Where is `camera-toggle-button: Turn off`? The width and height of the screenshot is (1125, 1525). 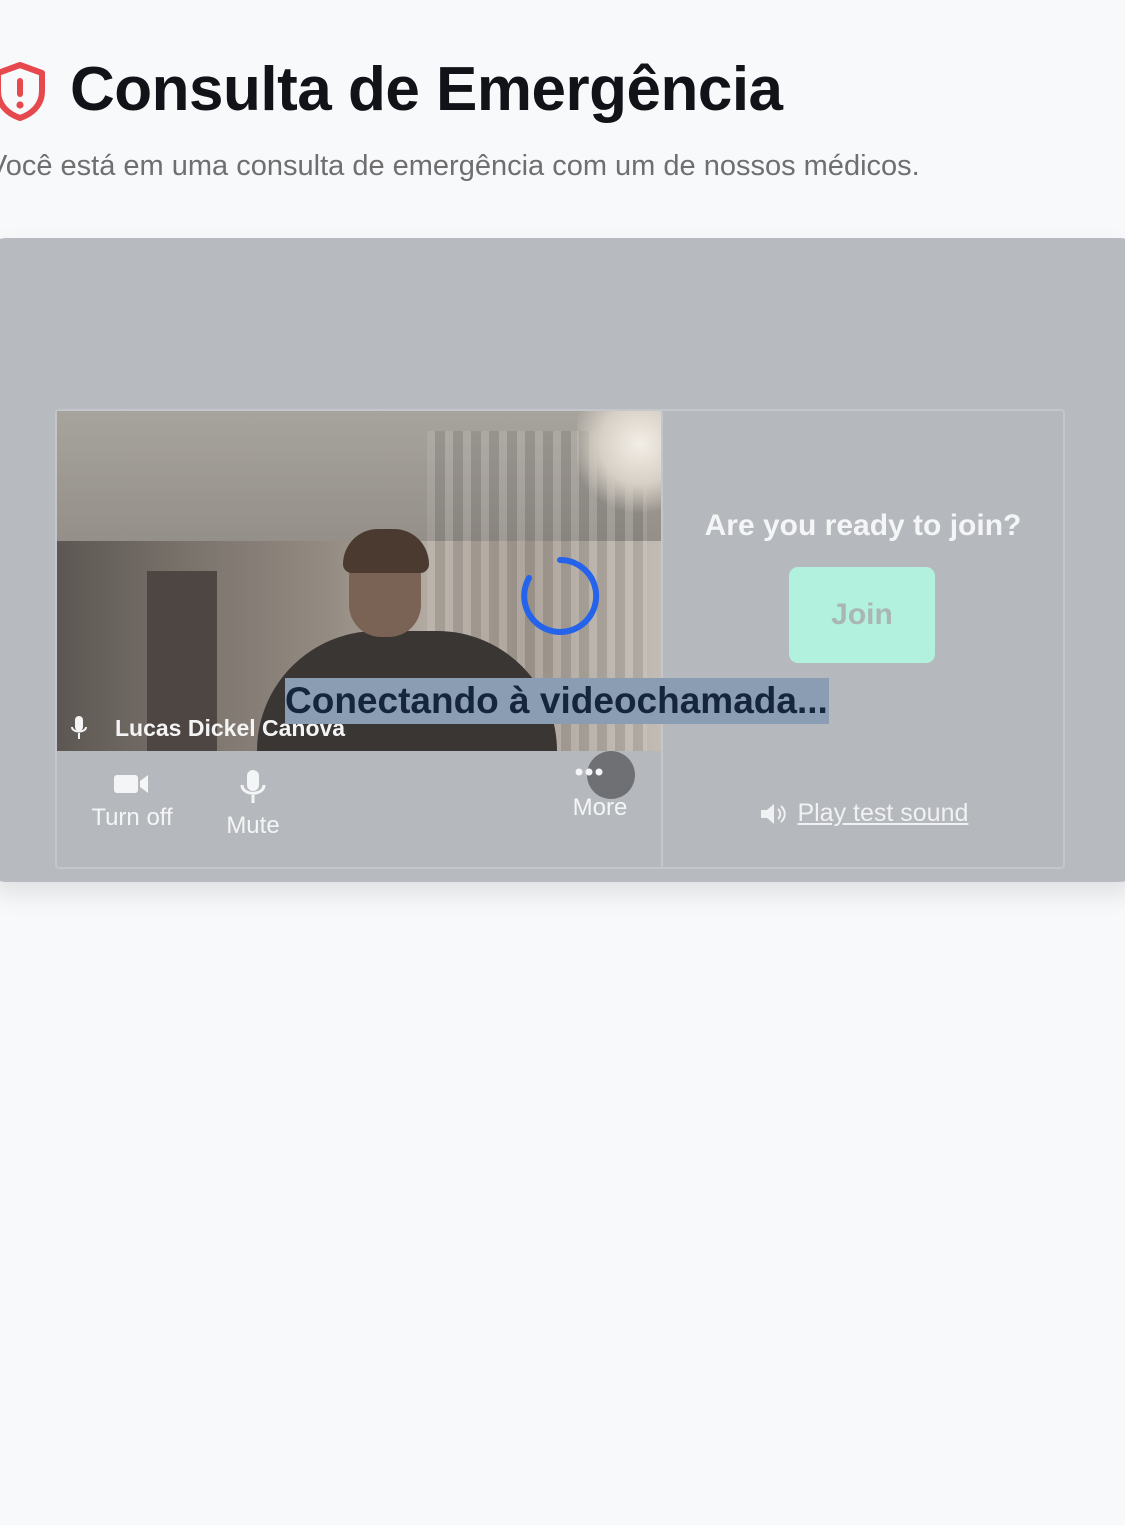
camera-toggle-button: Turn off is located at coordinates (132, 801).